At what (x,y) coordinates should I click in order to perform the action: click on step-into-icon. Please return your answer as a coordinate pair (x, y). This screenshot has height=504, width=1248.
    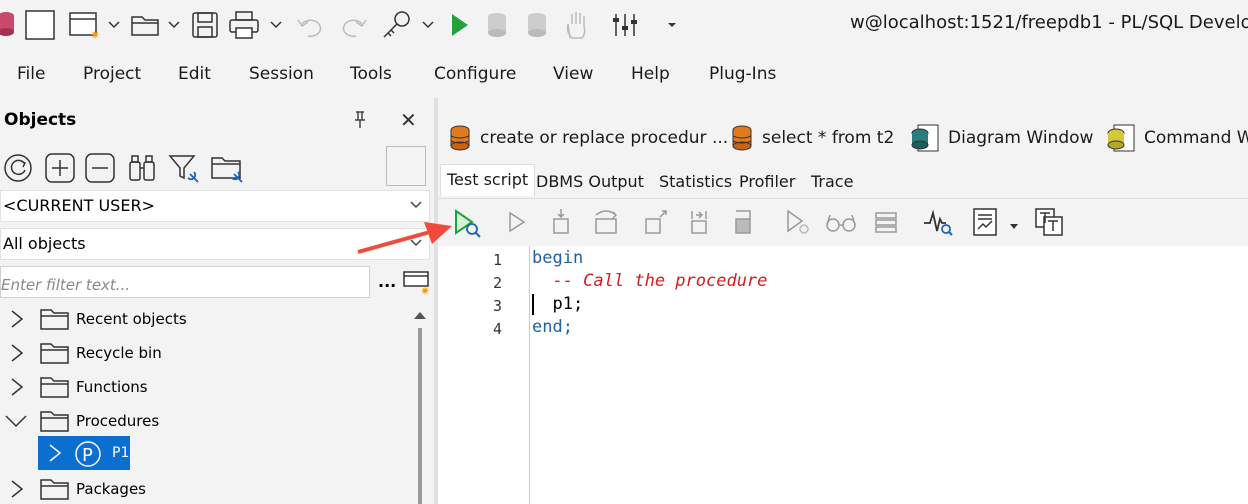
    Looking at the image, I should click on (562, 224).